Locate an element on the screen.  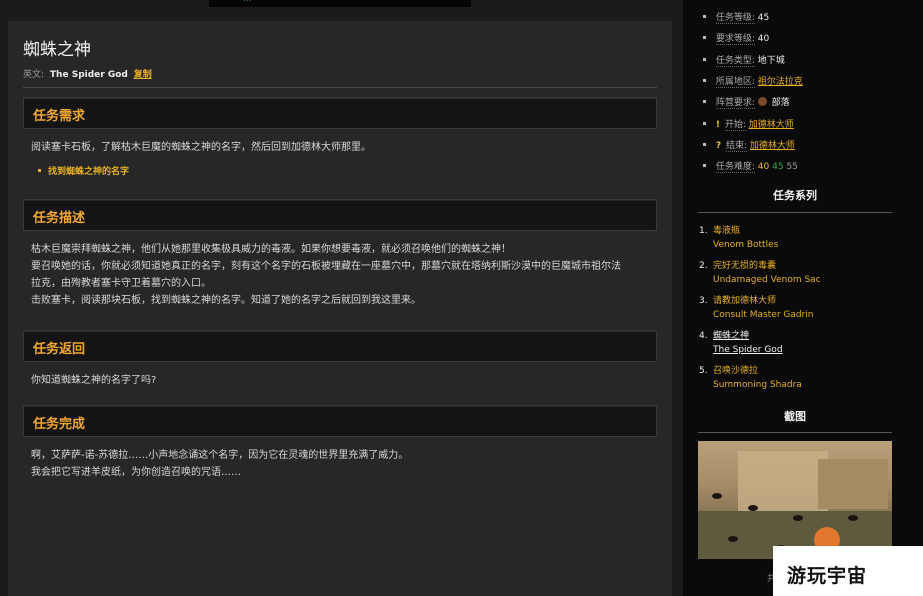
objective-item: 找到蜘蛛之神的名字 is located at coordinates (83, 170).